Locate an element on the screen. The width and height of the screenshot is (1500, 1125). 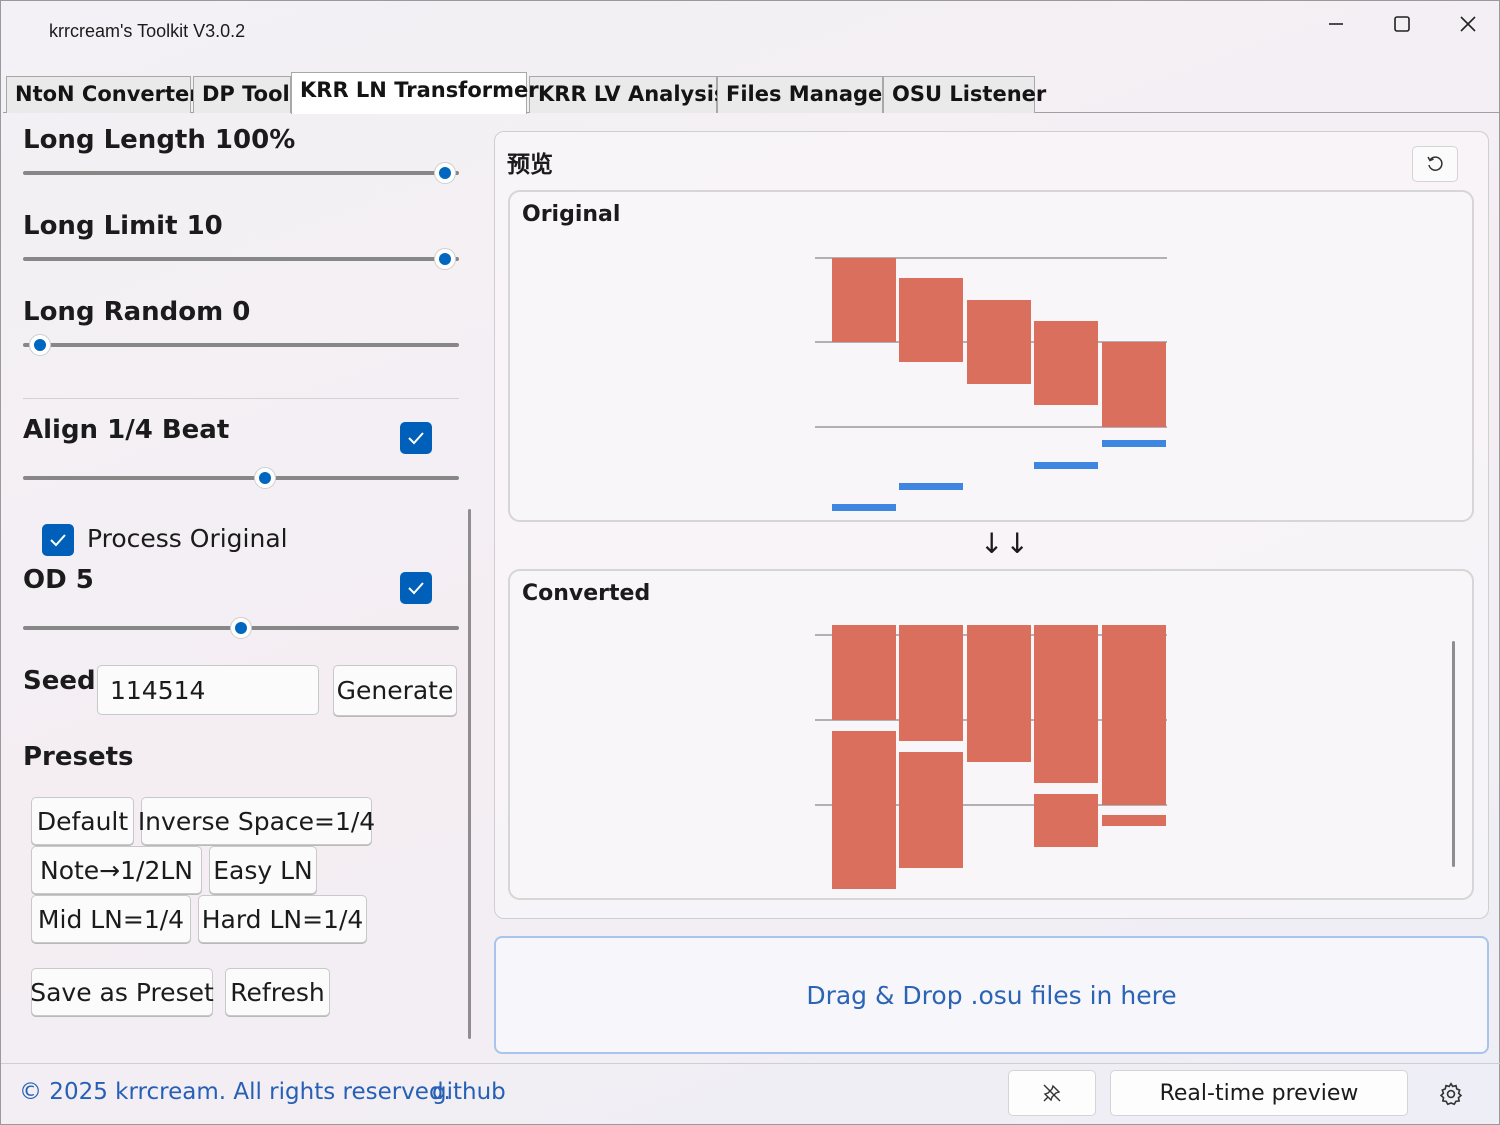
pin-toggle-button is located at coordinates (1052, 1093).